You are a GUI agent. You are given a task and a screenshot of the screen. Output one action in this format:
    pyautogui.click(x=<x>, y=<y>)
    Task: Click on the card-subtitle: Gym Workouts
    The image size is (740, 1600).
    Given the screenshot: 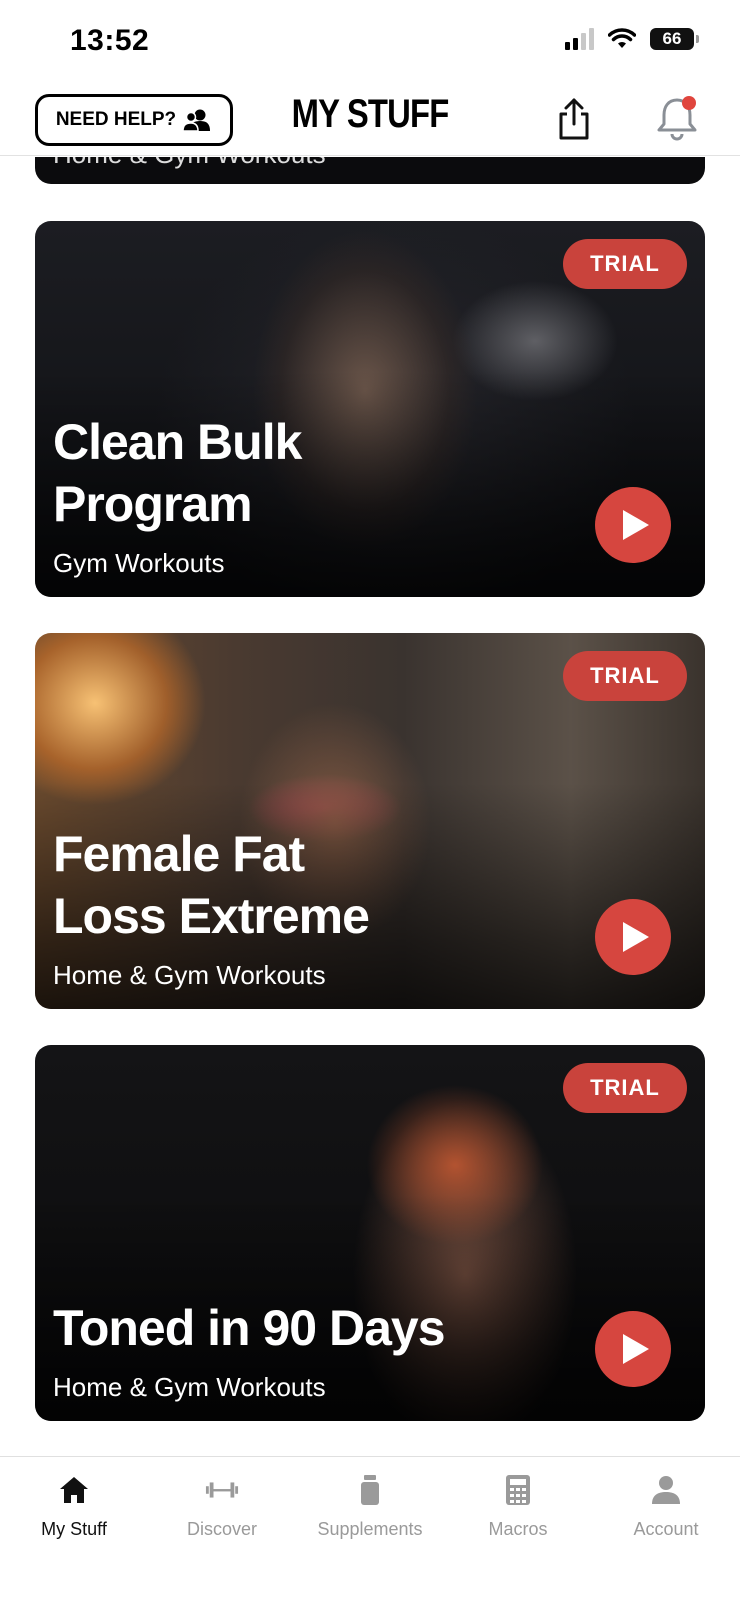 What is the action you would take?
    pyautogui.click(x=139, y=563)
    